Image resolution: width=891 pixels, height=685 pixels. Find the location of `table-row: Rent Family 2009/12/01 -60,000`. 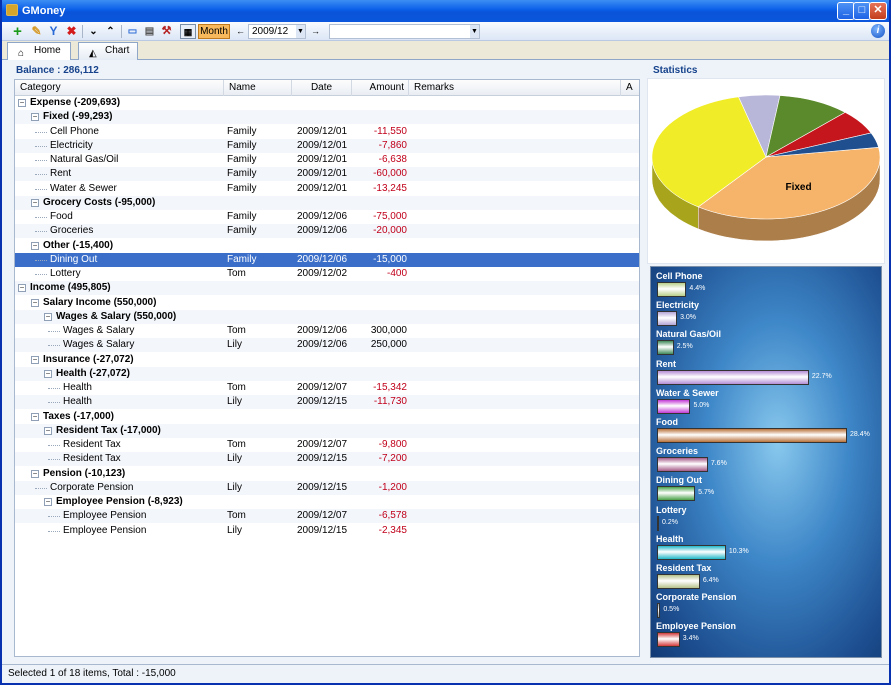

table-row: Rent Family 2009/12/01 -60,000 is located at coordinates (327, 174).